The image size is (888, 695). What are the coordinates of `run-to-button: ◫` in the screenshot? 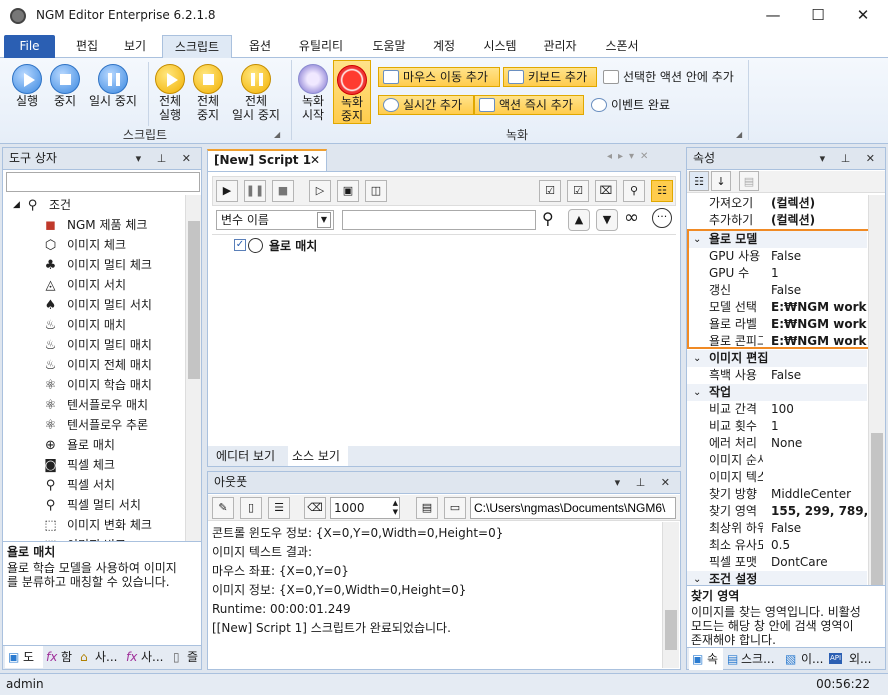 It's located at (376, 191).